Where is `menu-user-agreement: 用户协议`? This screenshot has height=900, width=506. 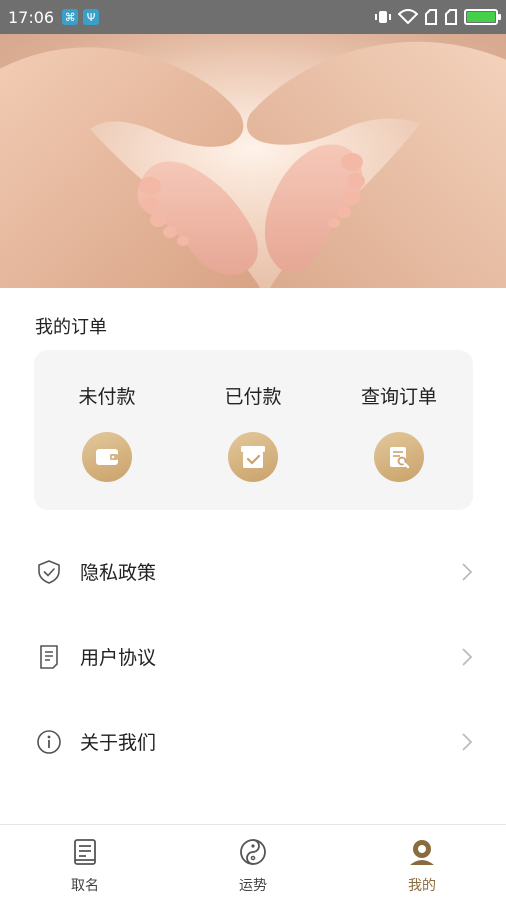
menu-user-agreement: 用户协议 is located at coordinates (253, 656).